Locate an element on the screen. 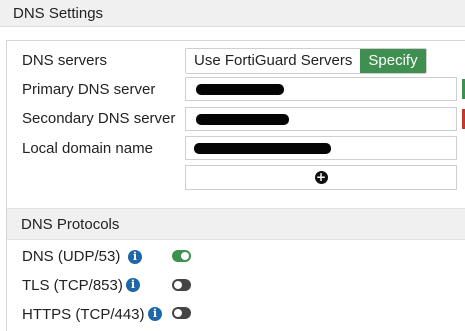 The image size is (465, 331). specify-option: Specify is located at coordinates (393, 61).